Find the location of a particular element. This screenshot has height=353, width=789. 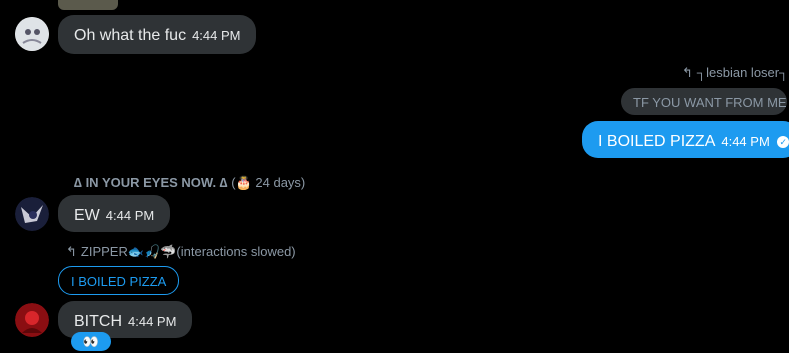

message-bubble: Oh what the fuc 4:44 PM is located at coordinates (157, 34).